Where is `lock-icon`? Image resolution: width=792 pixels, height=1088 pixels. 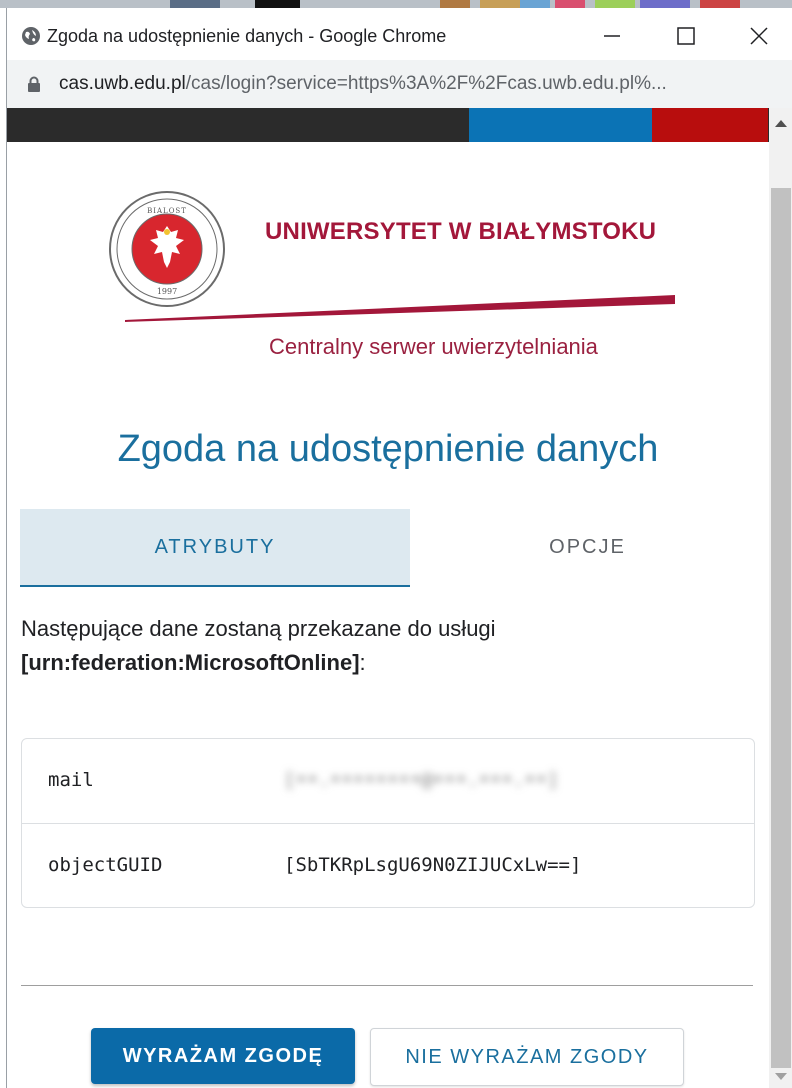
lock-icon is located at coordinates (34, 84).